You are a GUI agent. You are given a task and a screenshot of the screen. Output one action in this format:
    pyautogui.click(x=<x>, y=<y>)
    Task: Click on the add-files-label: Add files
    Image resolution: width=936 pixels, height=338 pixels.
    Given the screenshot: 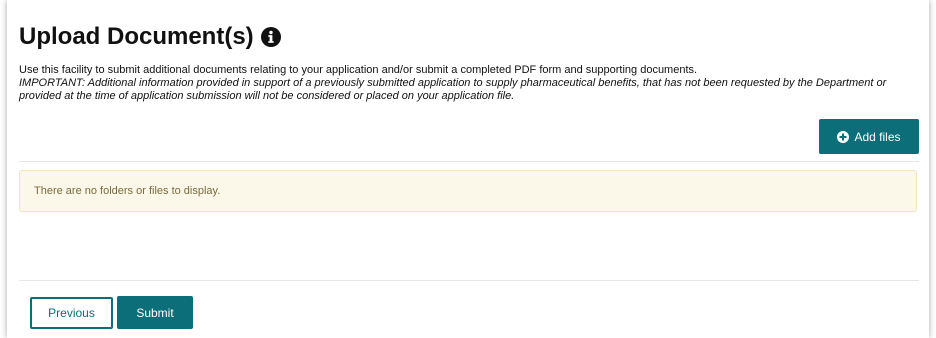 What is the action you would take?
    pyautogui.click(x=877, y=136)
    